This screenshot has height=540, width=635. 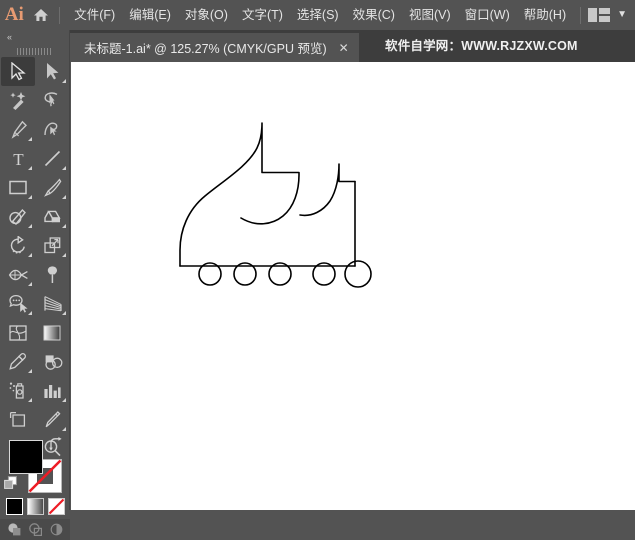 What do you see at coordinates (52, 129) in the screenshot?
I see `curvature-tool` at bounding box center [52, 129].